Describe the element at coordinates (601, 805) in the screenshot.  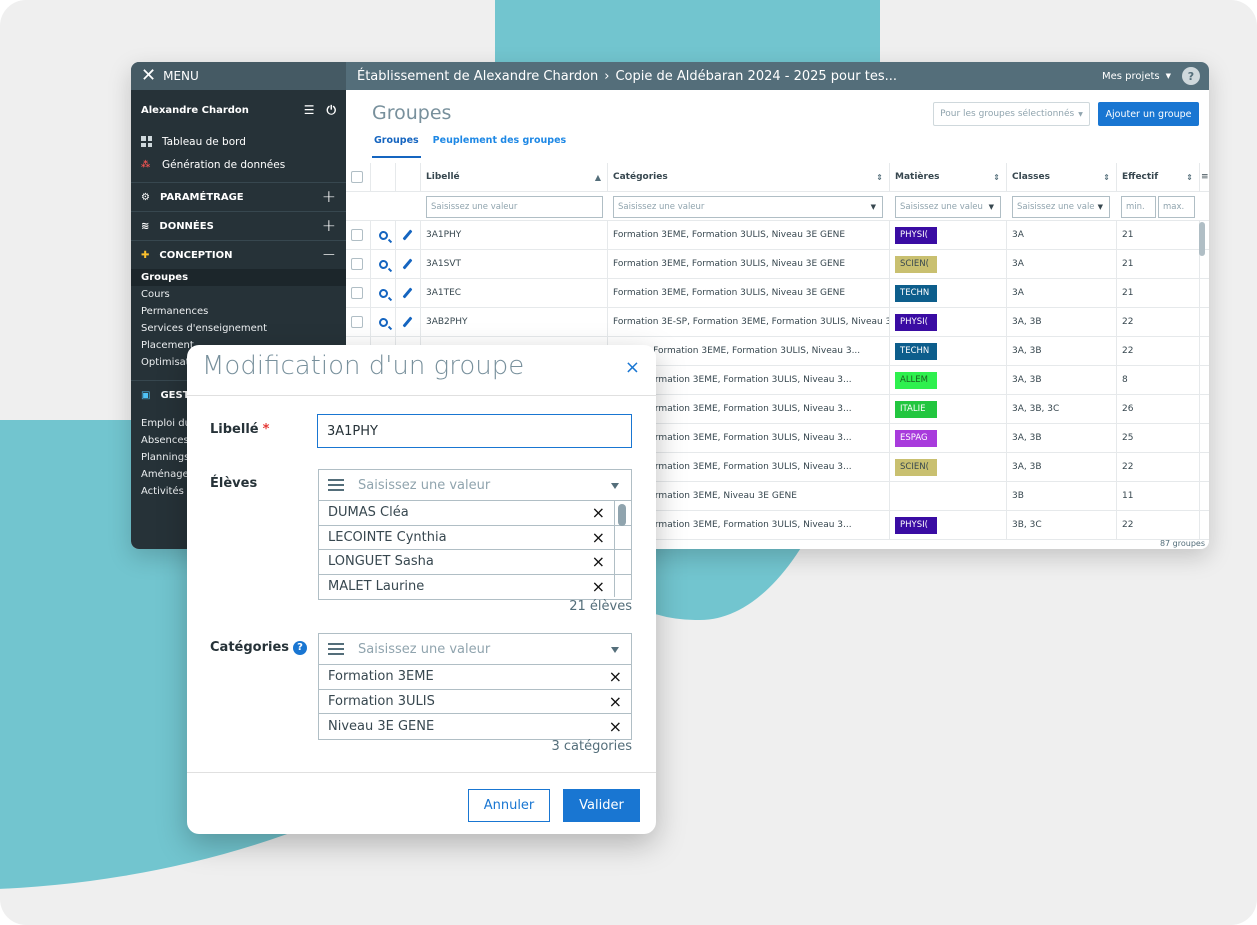
I see `validate-button: Valider` at that location.